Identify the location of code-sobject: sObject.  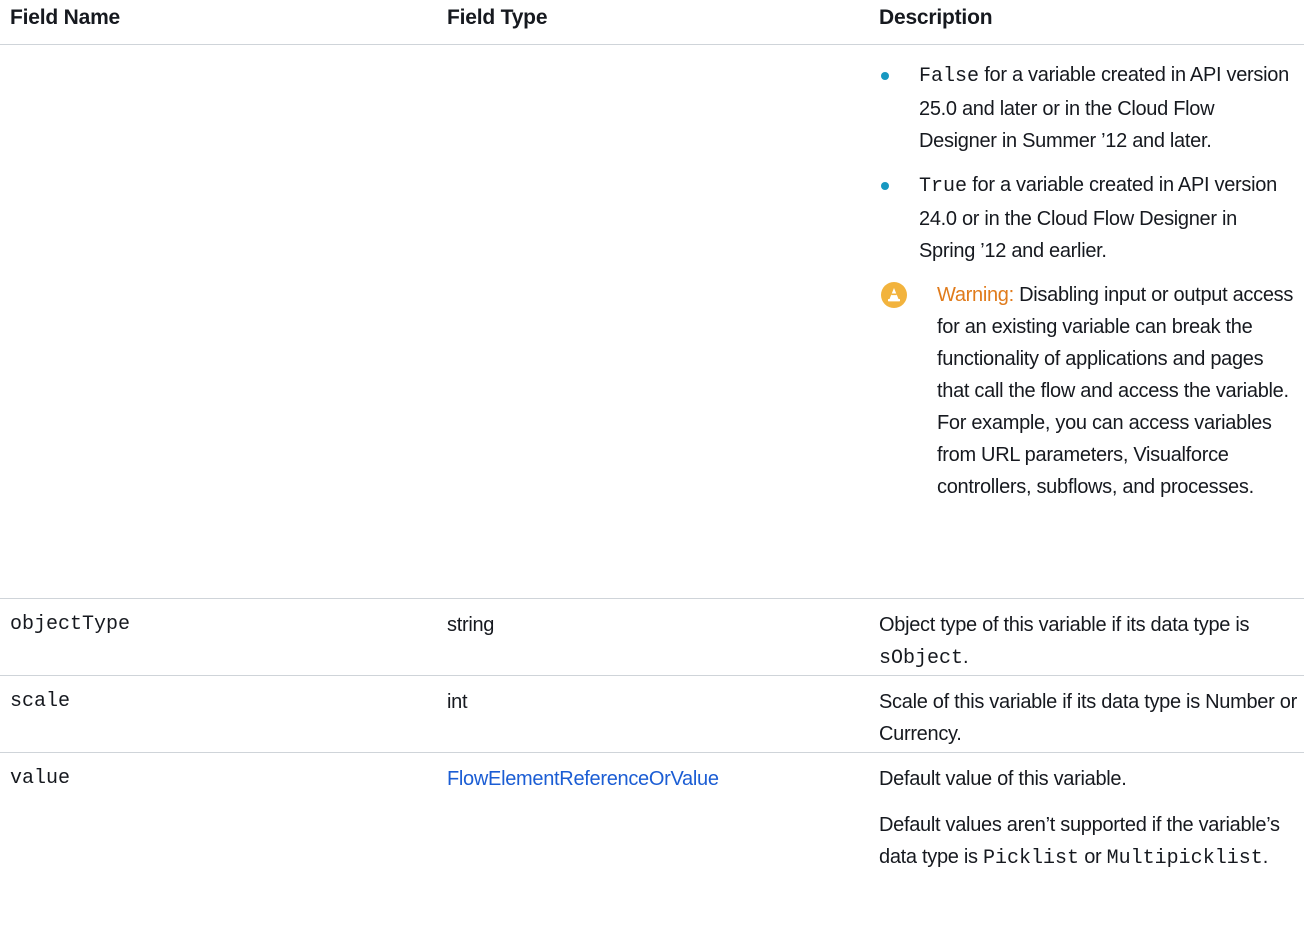
(921, 658).